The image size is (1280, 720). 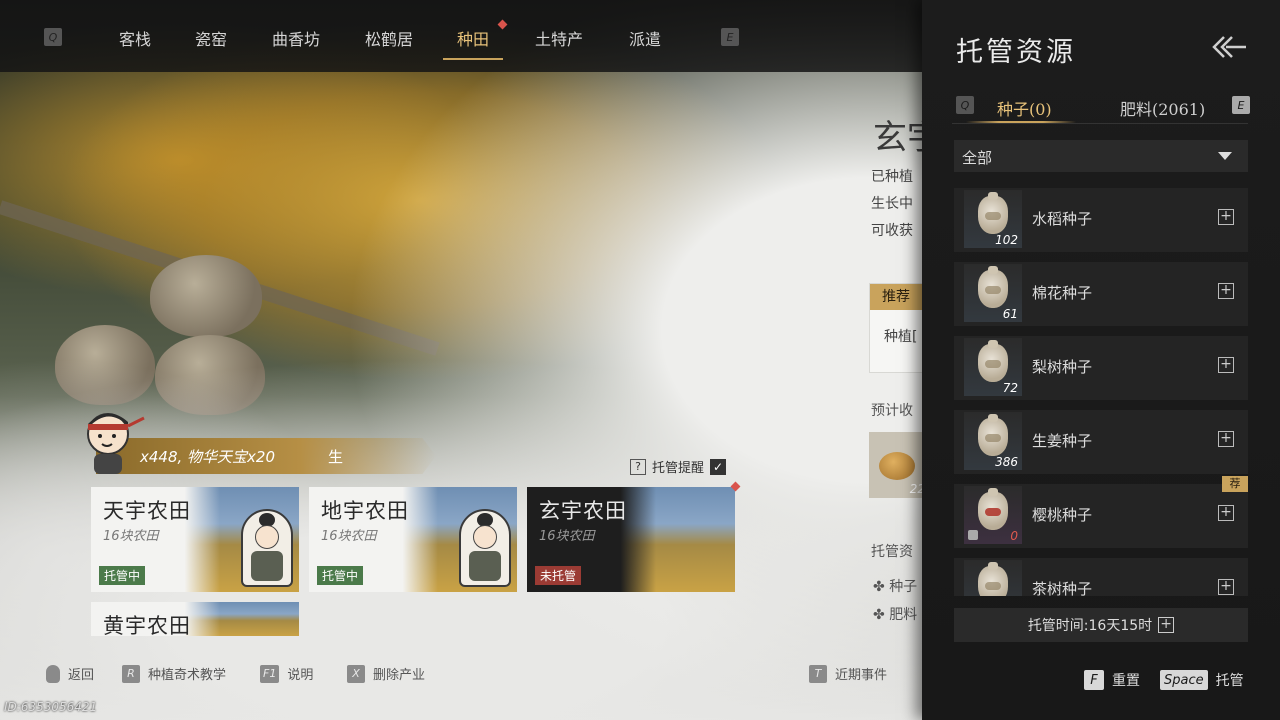 What do you see at coordinates (1010, 388) in the screenshot?
I see `seed-count: 72` at bounding box center [1010, 388].